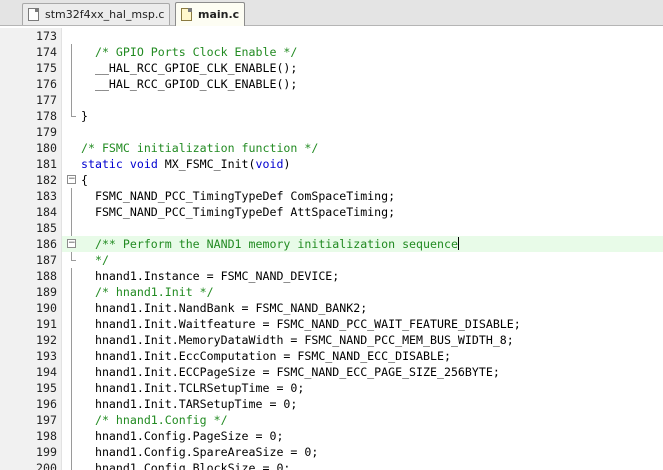  Describe the element at coordinates (189, 52) in the screenshot. I see `code-text: /* GPIO Ports Clock Enable */` at that location.